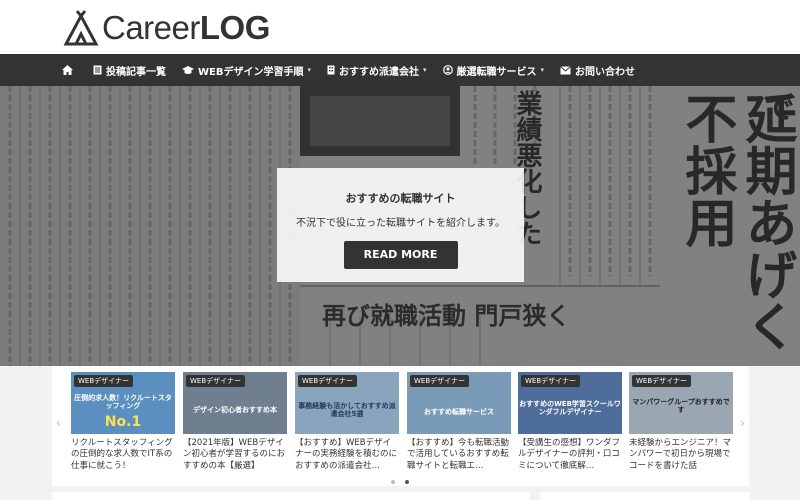 The height and width of the screenshot is (500, 800). I want to click on nav-label: 厳選転職サービス, so click(496, 72).